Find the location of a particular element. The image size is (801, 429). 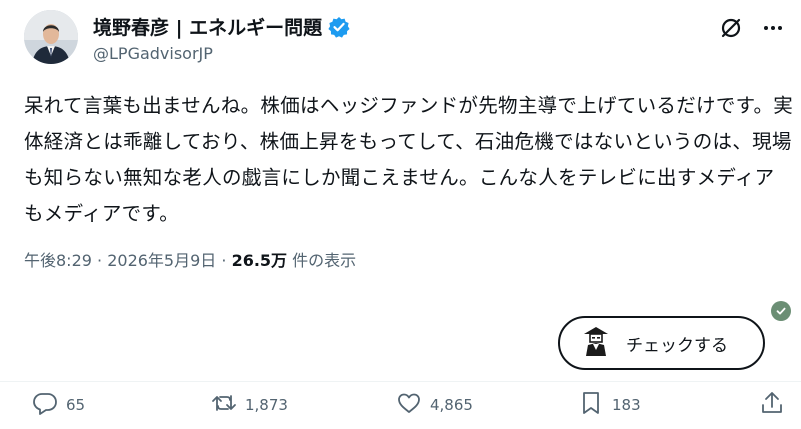

like-count: 4,865 is located at coordinates (451, 405).